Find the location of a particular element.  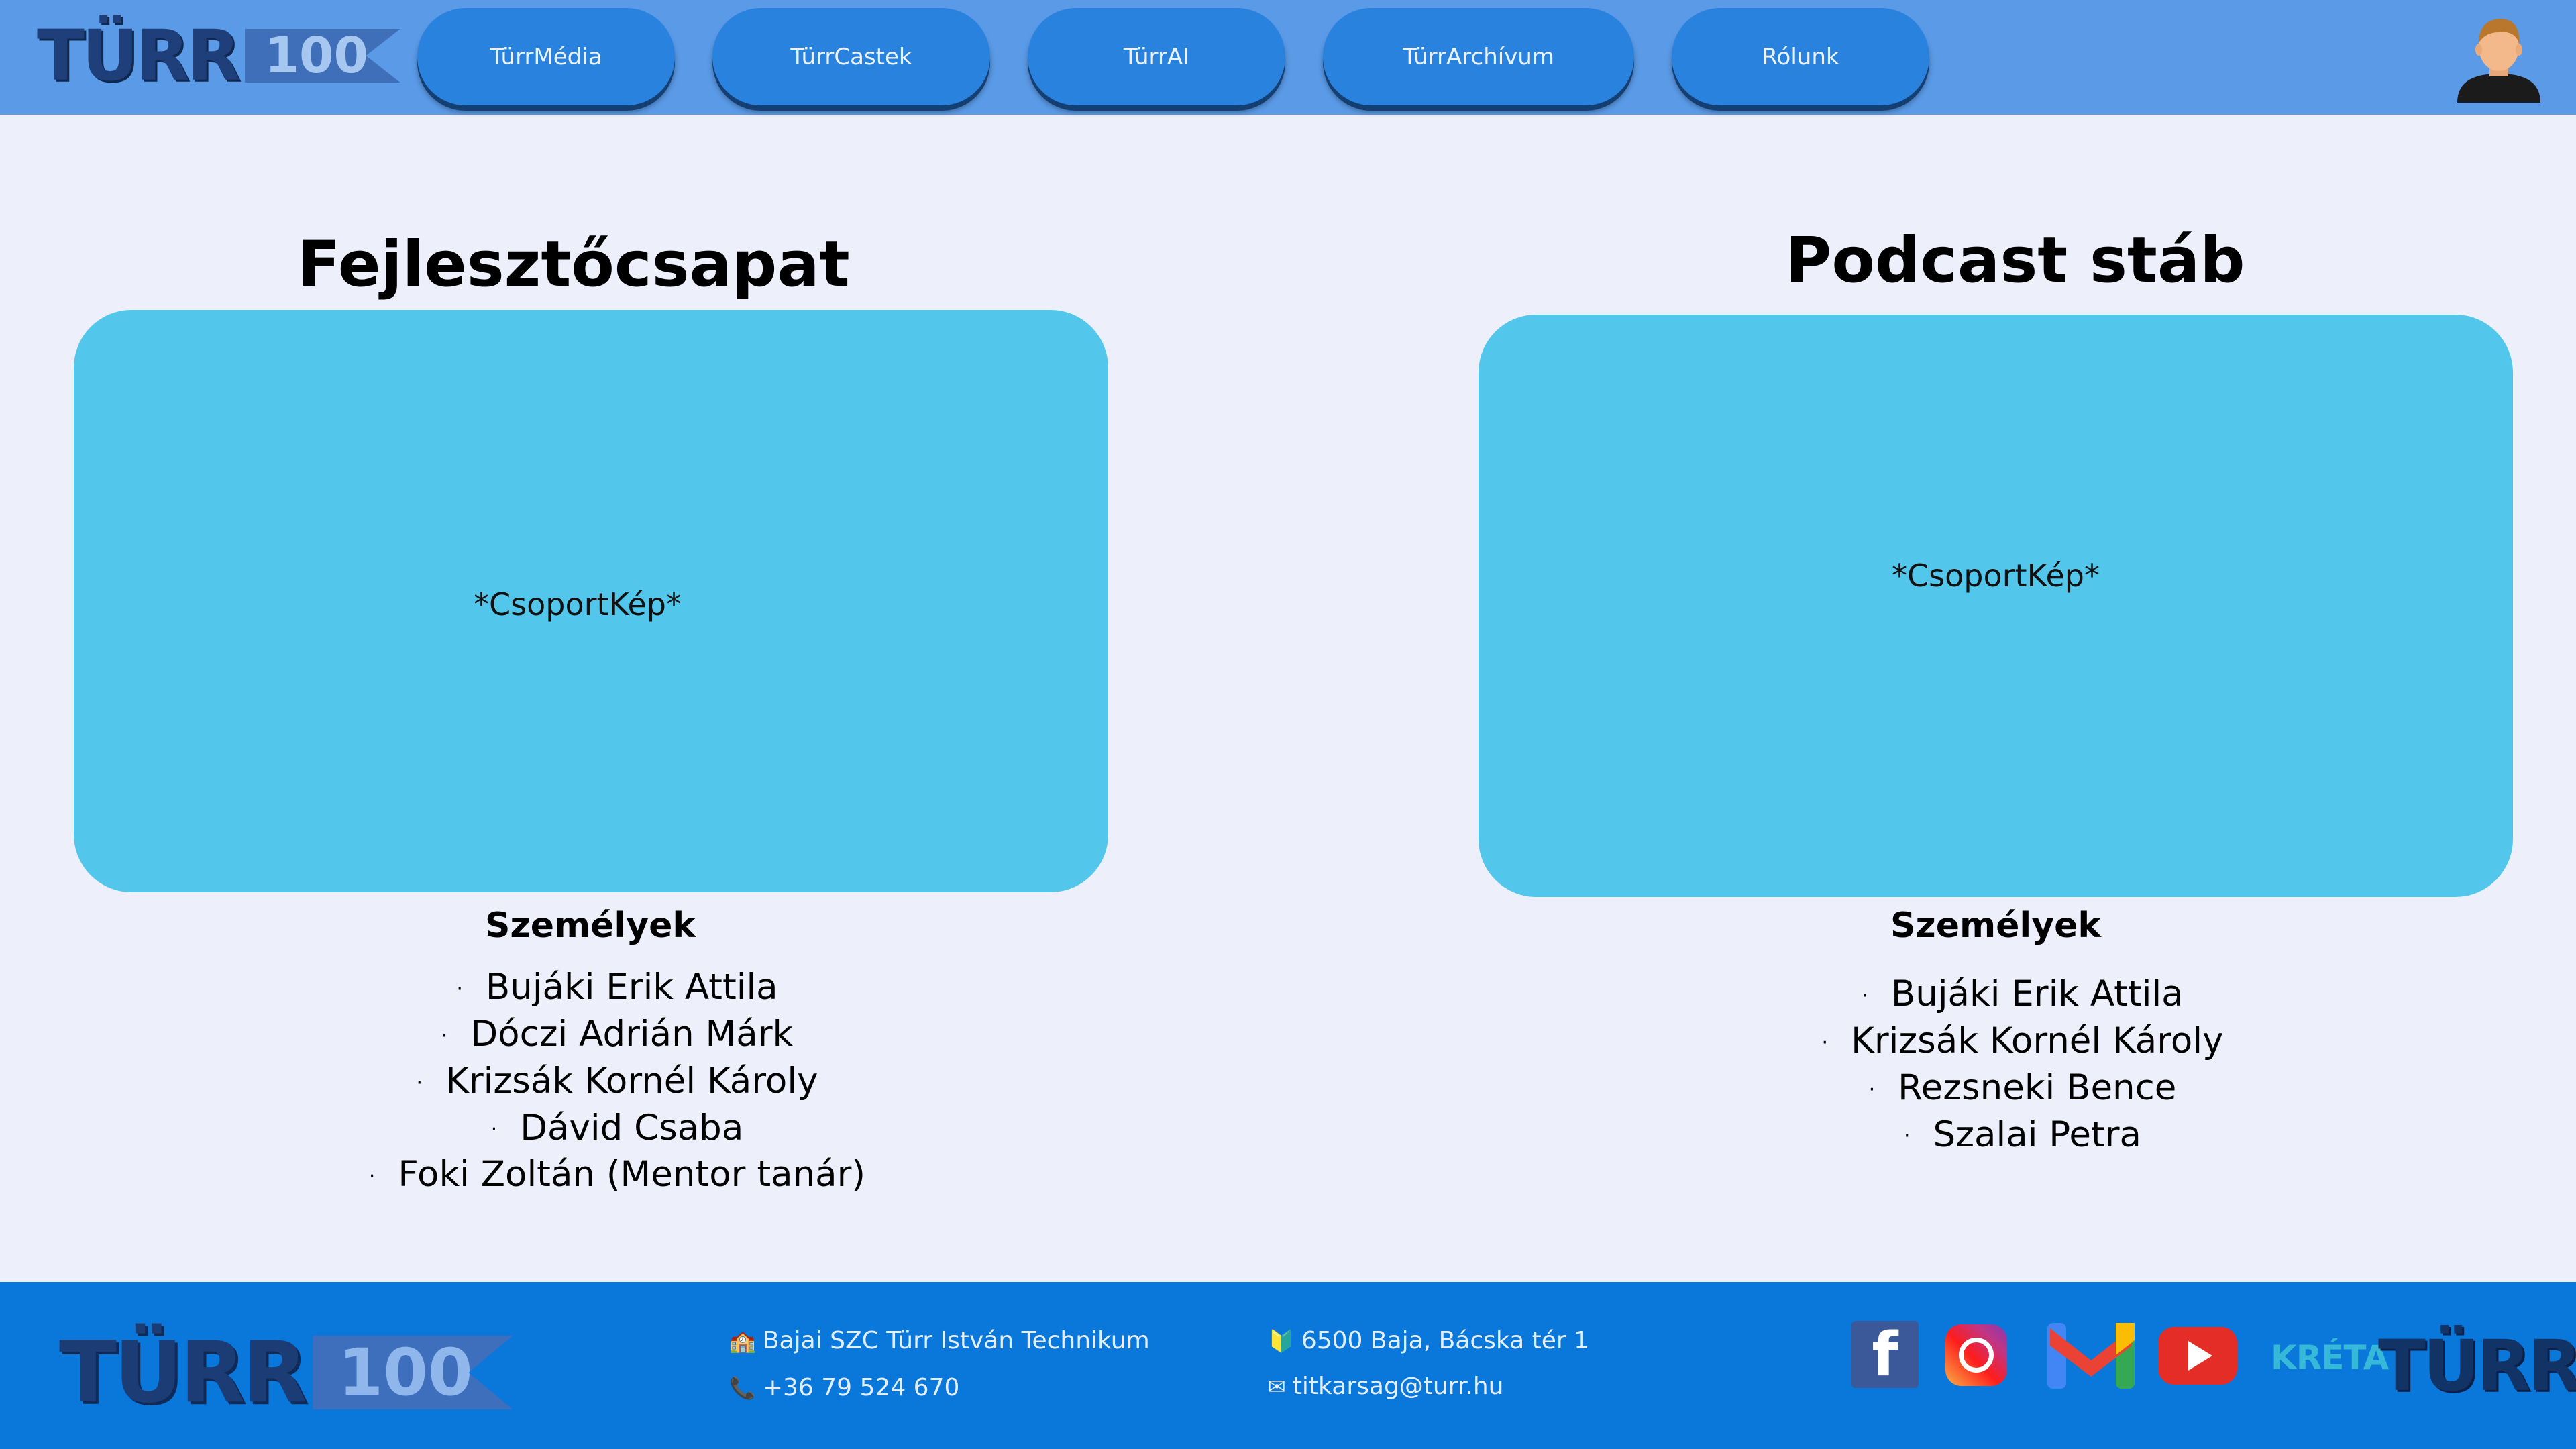

phone-icon: 📞 is located at coordinates (742, 1388).